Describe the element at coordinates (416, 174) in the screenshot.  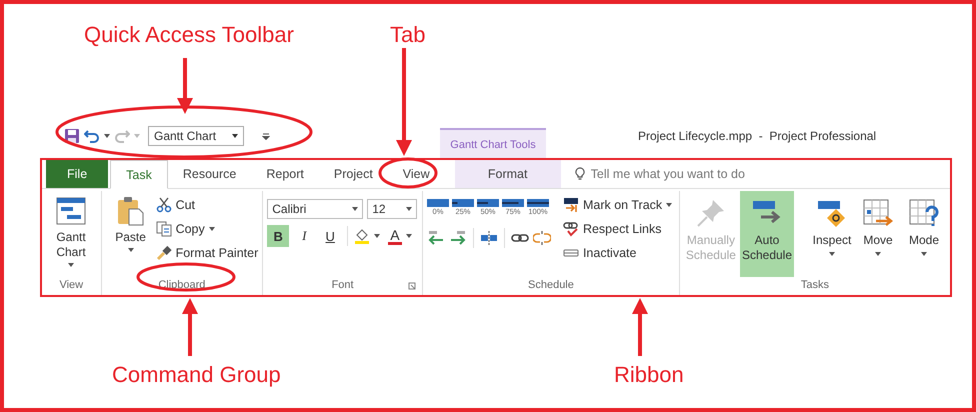
I see `ribbon-tab: View` at that location.